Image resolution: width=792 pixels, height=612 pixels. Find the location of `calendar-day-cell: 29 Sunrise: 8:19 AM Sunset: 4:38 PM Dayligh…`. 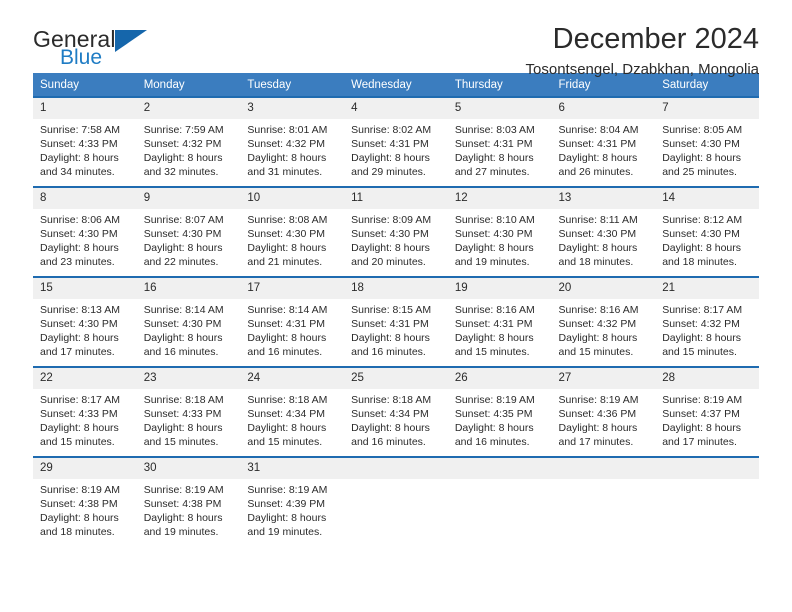

calendar-day-cell: 29 Sunrise: 8:19 AM Sunset: 4:38 PM Dayligh… is located at coordinates (85, 503).